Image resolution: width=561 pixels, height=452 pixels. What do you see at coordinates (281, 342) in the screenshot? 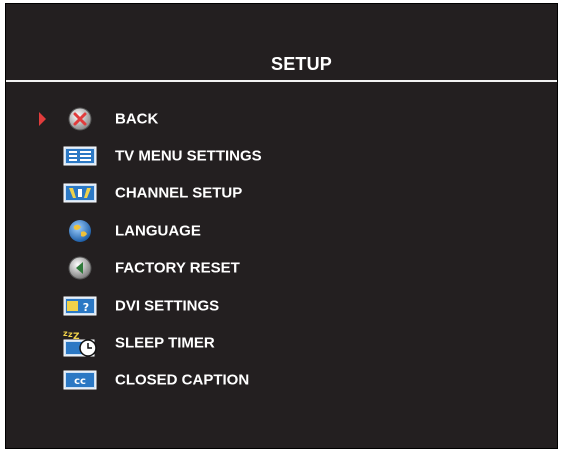
I see `menu-item-sleep-timer: z z Z SLEEP TIMER` at bounding box center [281, 342].